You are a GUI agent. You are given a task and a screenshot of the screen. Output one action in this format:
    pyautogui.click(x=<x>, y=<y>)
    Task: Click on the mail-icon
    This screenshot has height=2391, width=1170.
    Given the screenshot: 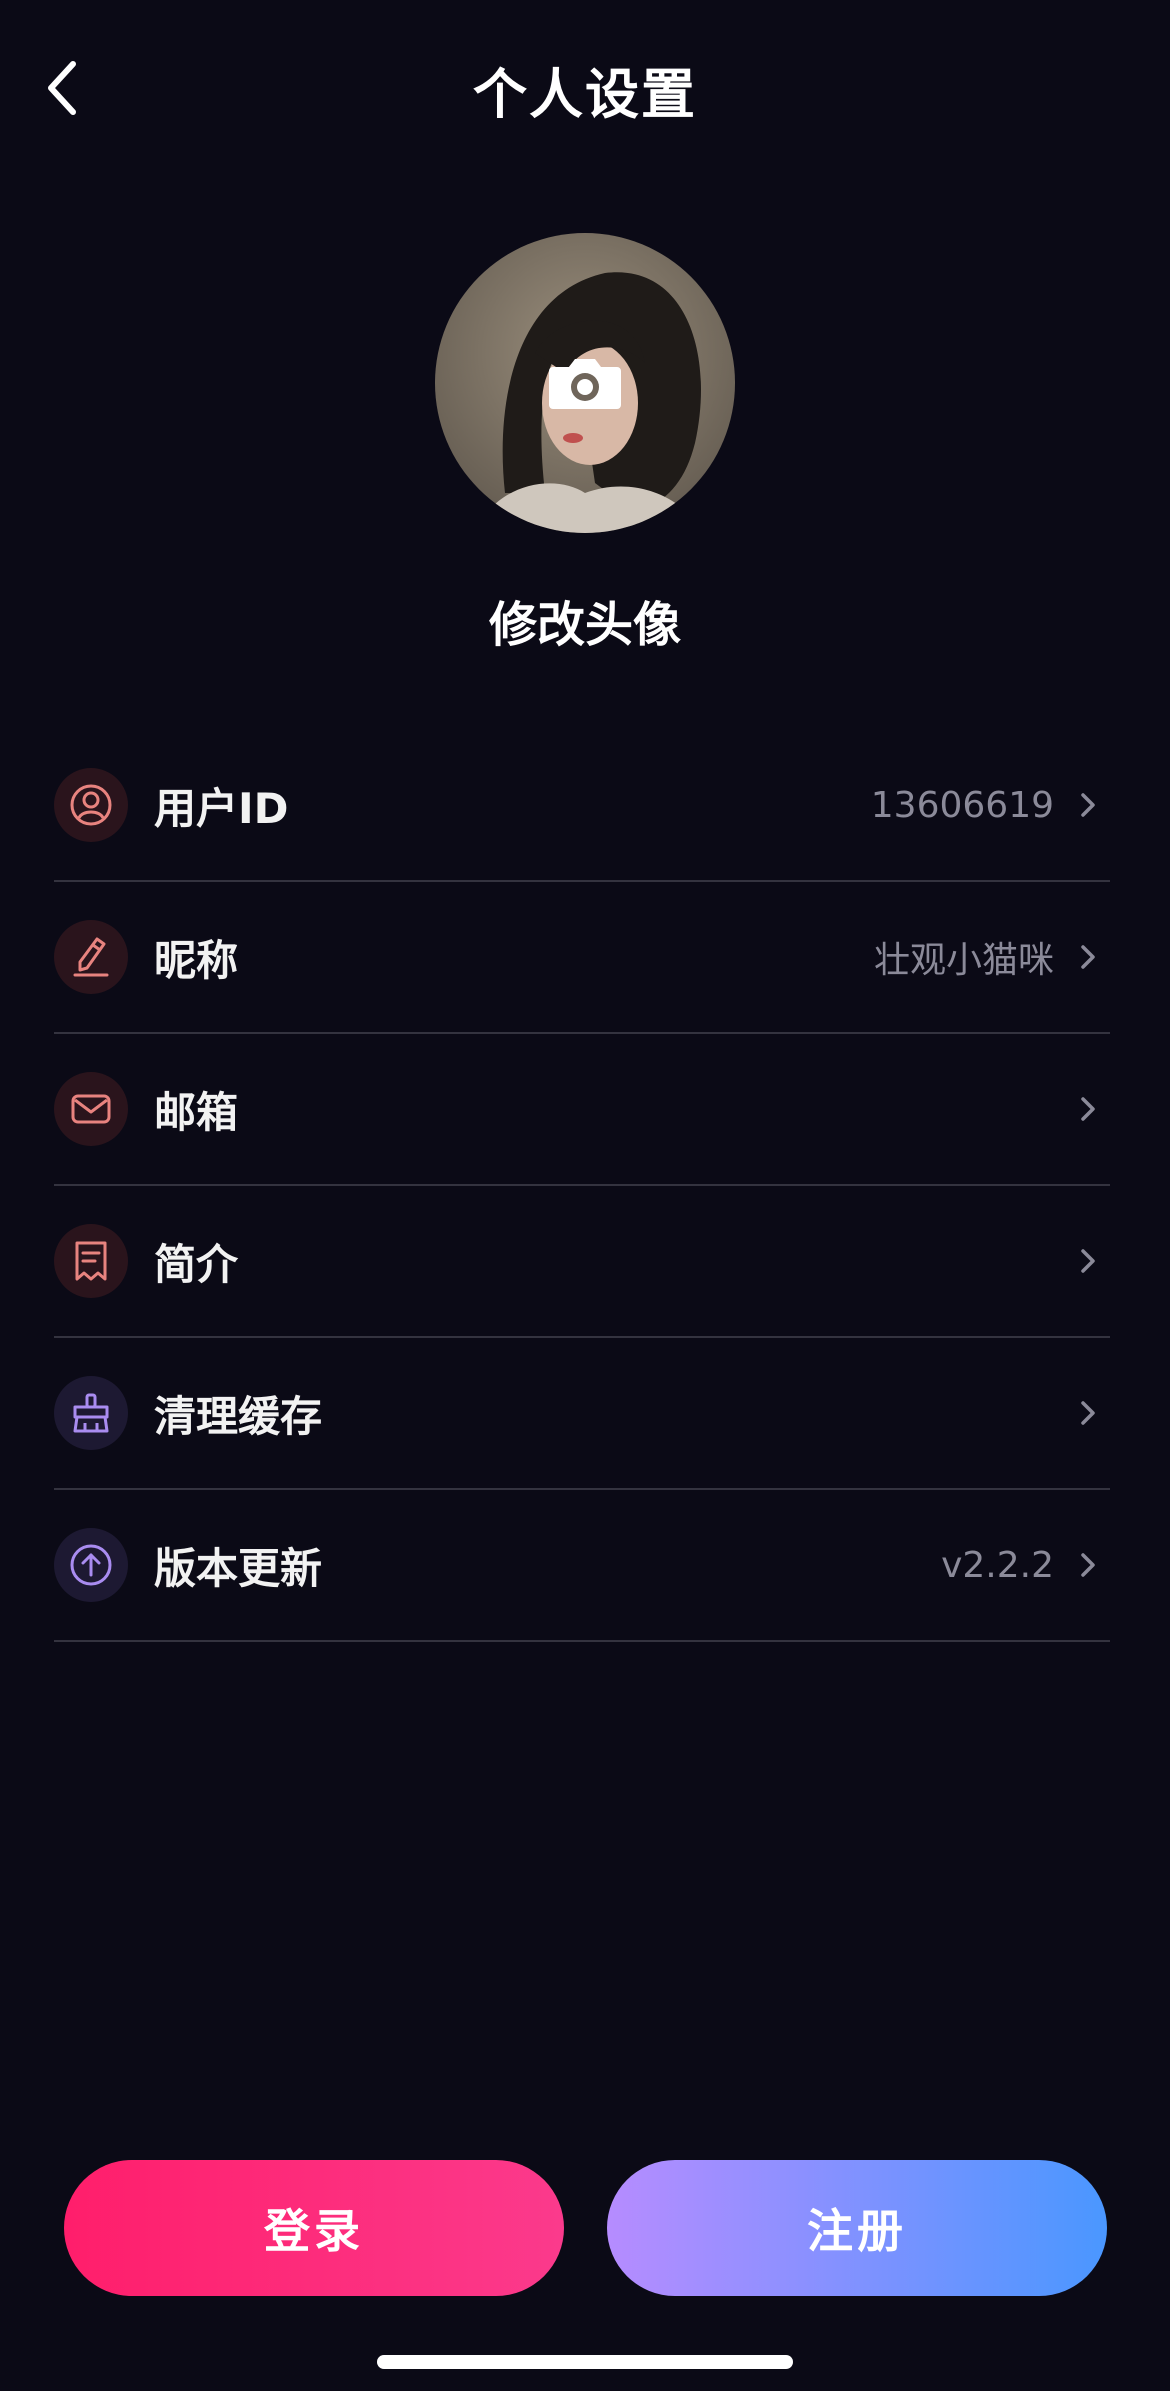 What is the action you would take?
    pyautogui.click(x=91, y=1109)
    